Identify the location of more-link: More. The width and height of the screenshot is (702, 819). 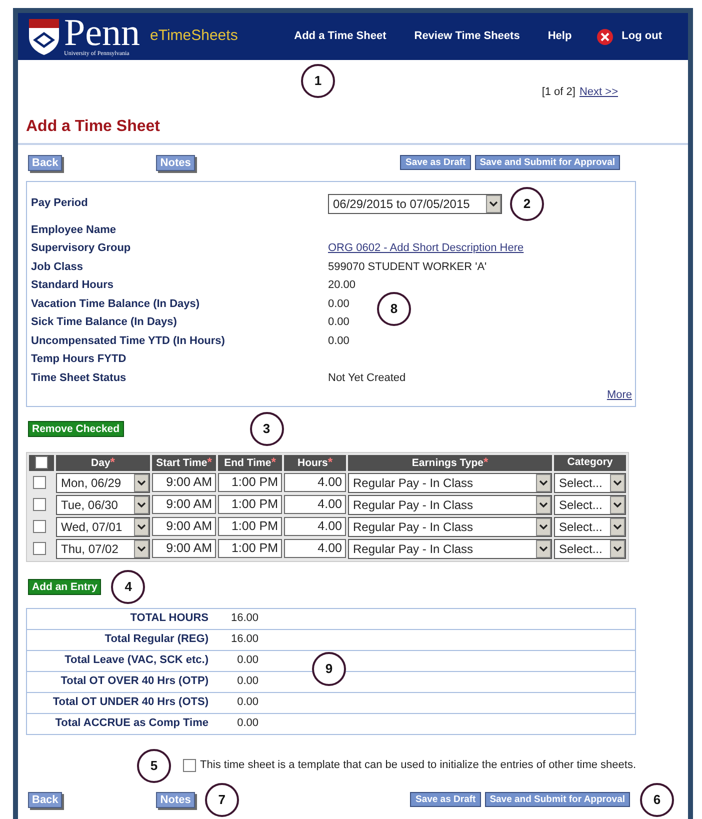
(619, 395).